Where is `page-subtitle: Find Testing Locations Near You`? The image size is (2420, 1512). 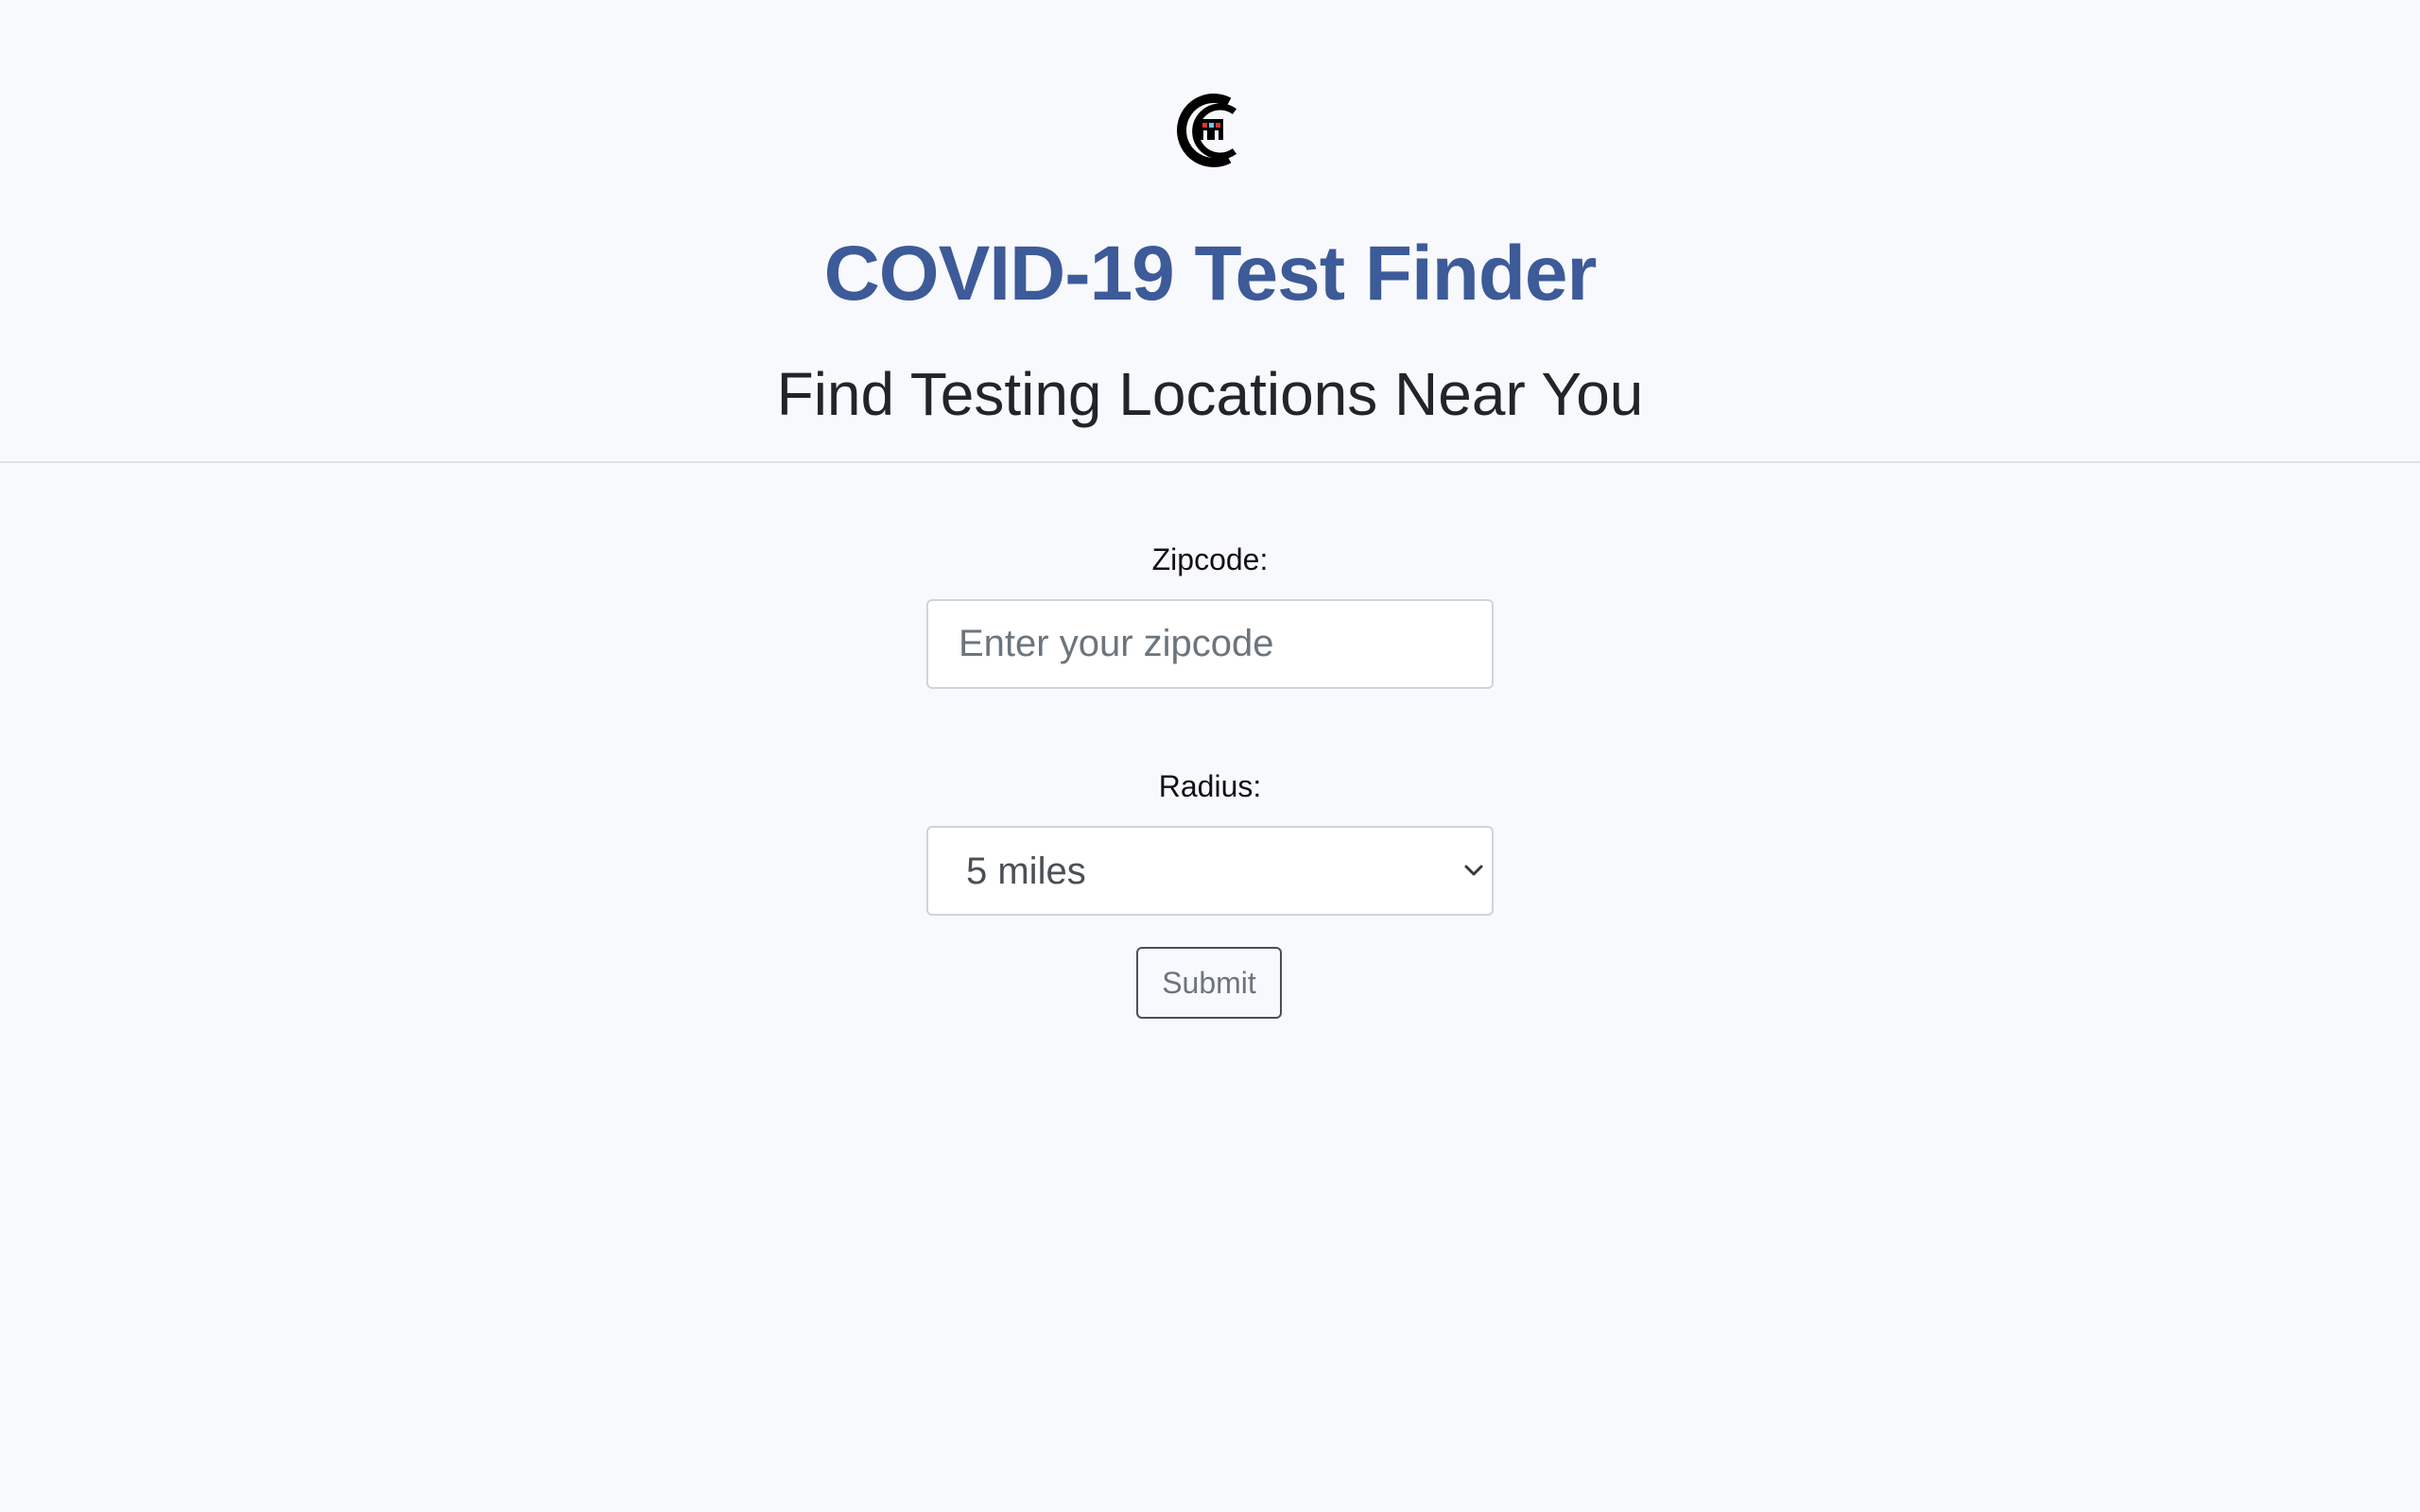 page-subtitle: Find Testing Locations Near You is located at coordinates (1210, 394).